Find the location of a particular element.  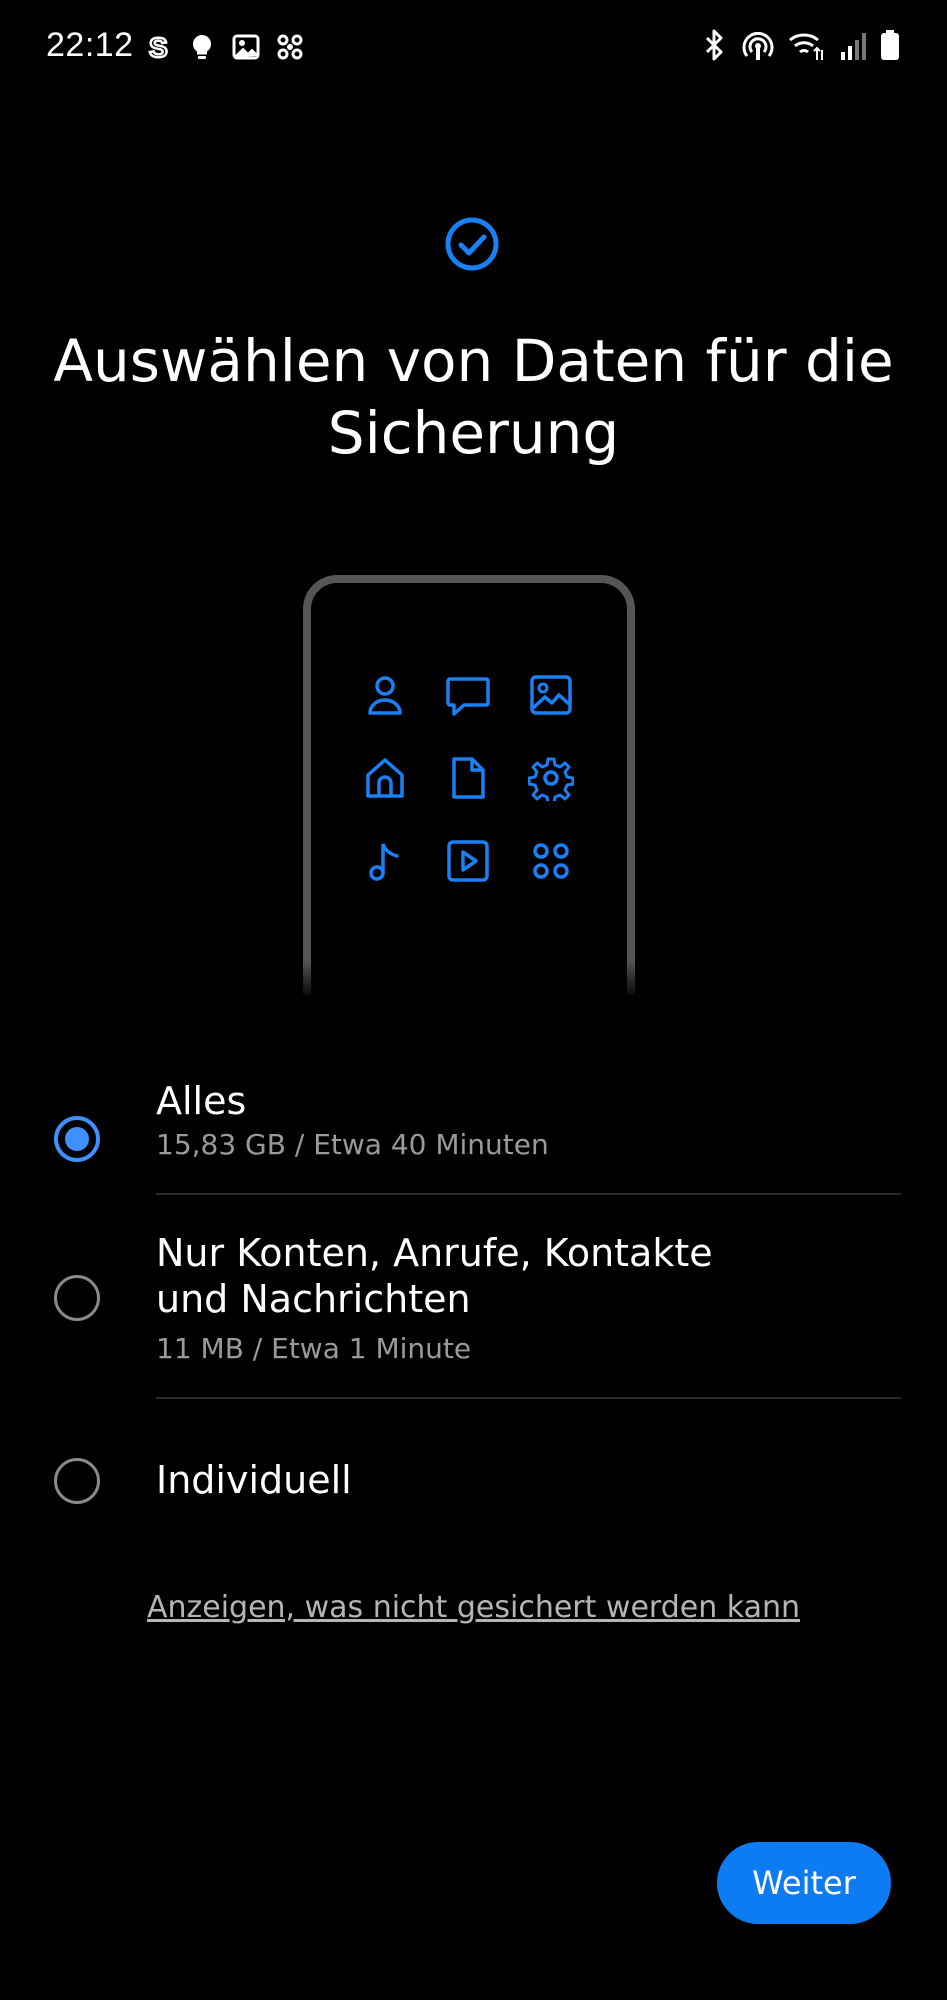

option-sublabel: 11 MB / Etwa 1 Minute is located at coordinates (314, 1348).